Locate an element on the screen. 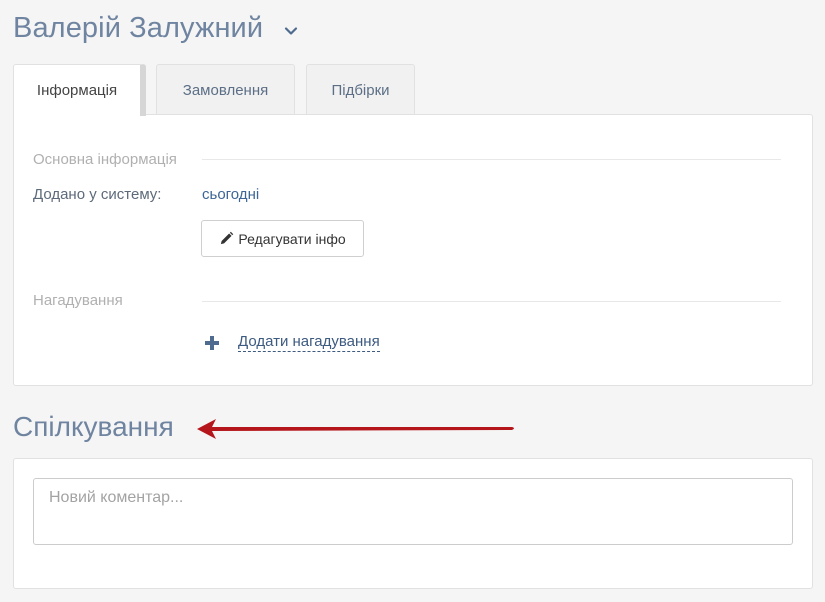 This screenshot has width=825, height=602. add-reminder-link: Додати нагадування is located at coordinates (309, 342).